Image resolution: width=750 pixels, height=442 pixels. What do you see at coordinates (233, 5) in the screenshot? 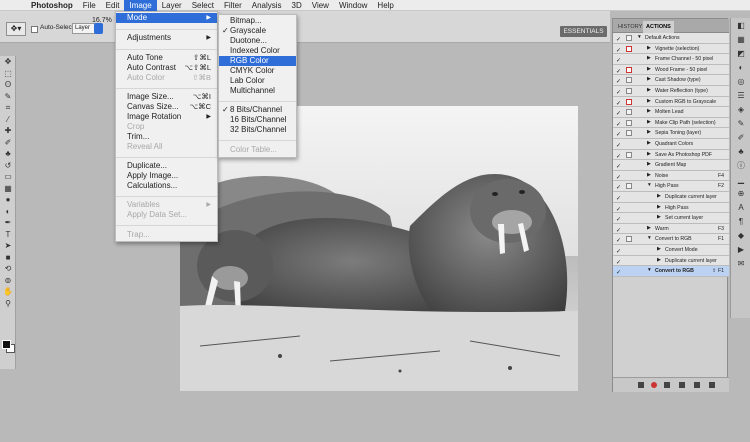
I see `menu-filter: Filter` at bounding box center [233, 5].